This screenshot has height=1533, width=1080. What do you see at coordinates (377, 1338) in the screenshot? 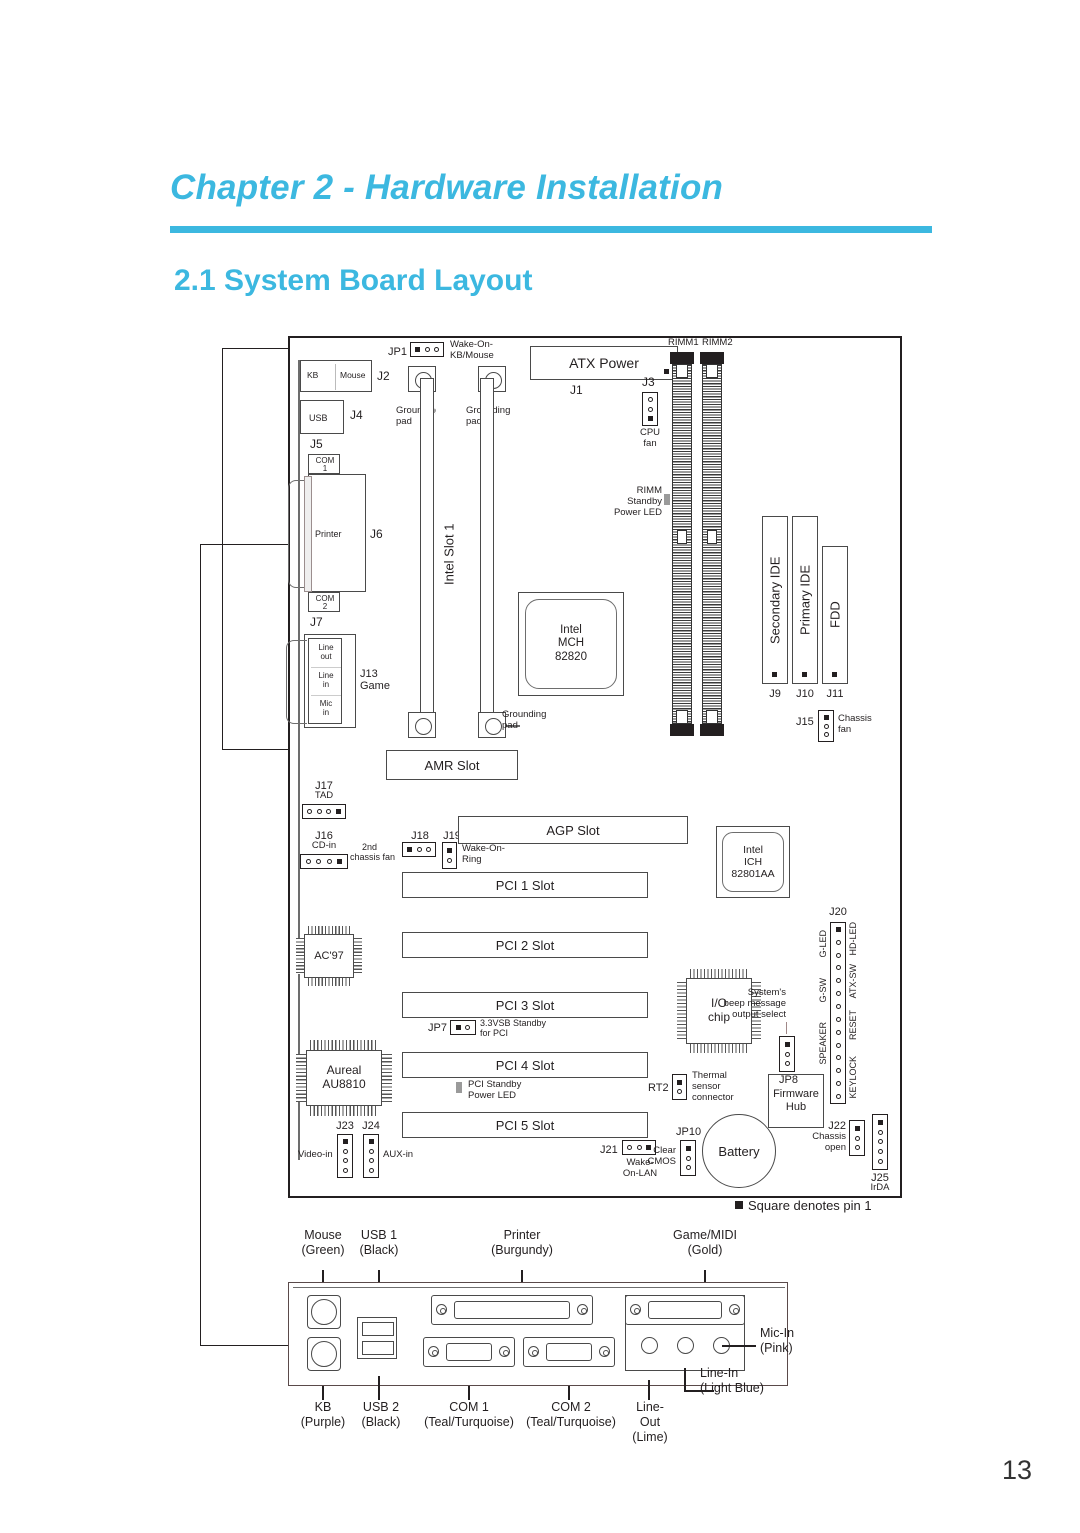
I see `port-usb-stack` at bounding box center [377, 1338].